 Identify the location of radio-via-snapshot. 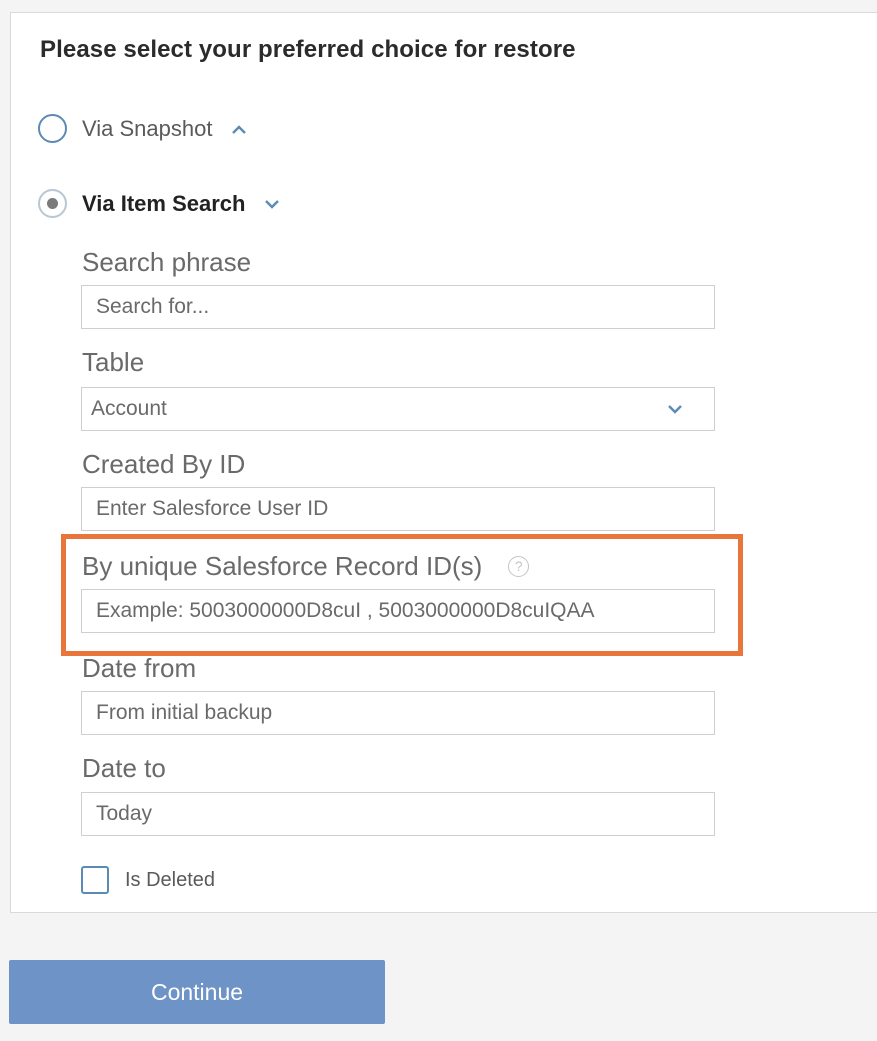
(52, 128).